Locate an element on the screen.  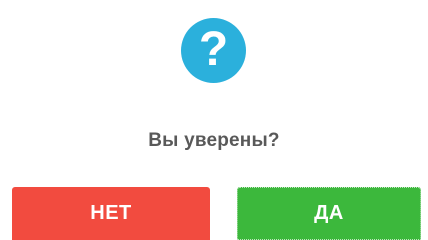
question-icon: ? is located at coordinates (213, 50).